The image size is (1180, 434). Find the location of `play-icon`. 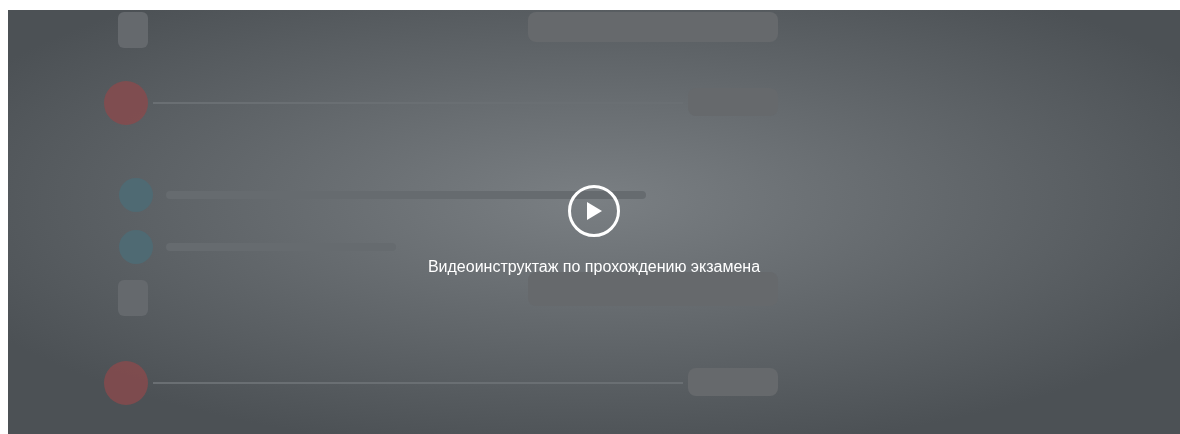

play-icon is located at coordinates (594, 211).